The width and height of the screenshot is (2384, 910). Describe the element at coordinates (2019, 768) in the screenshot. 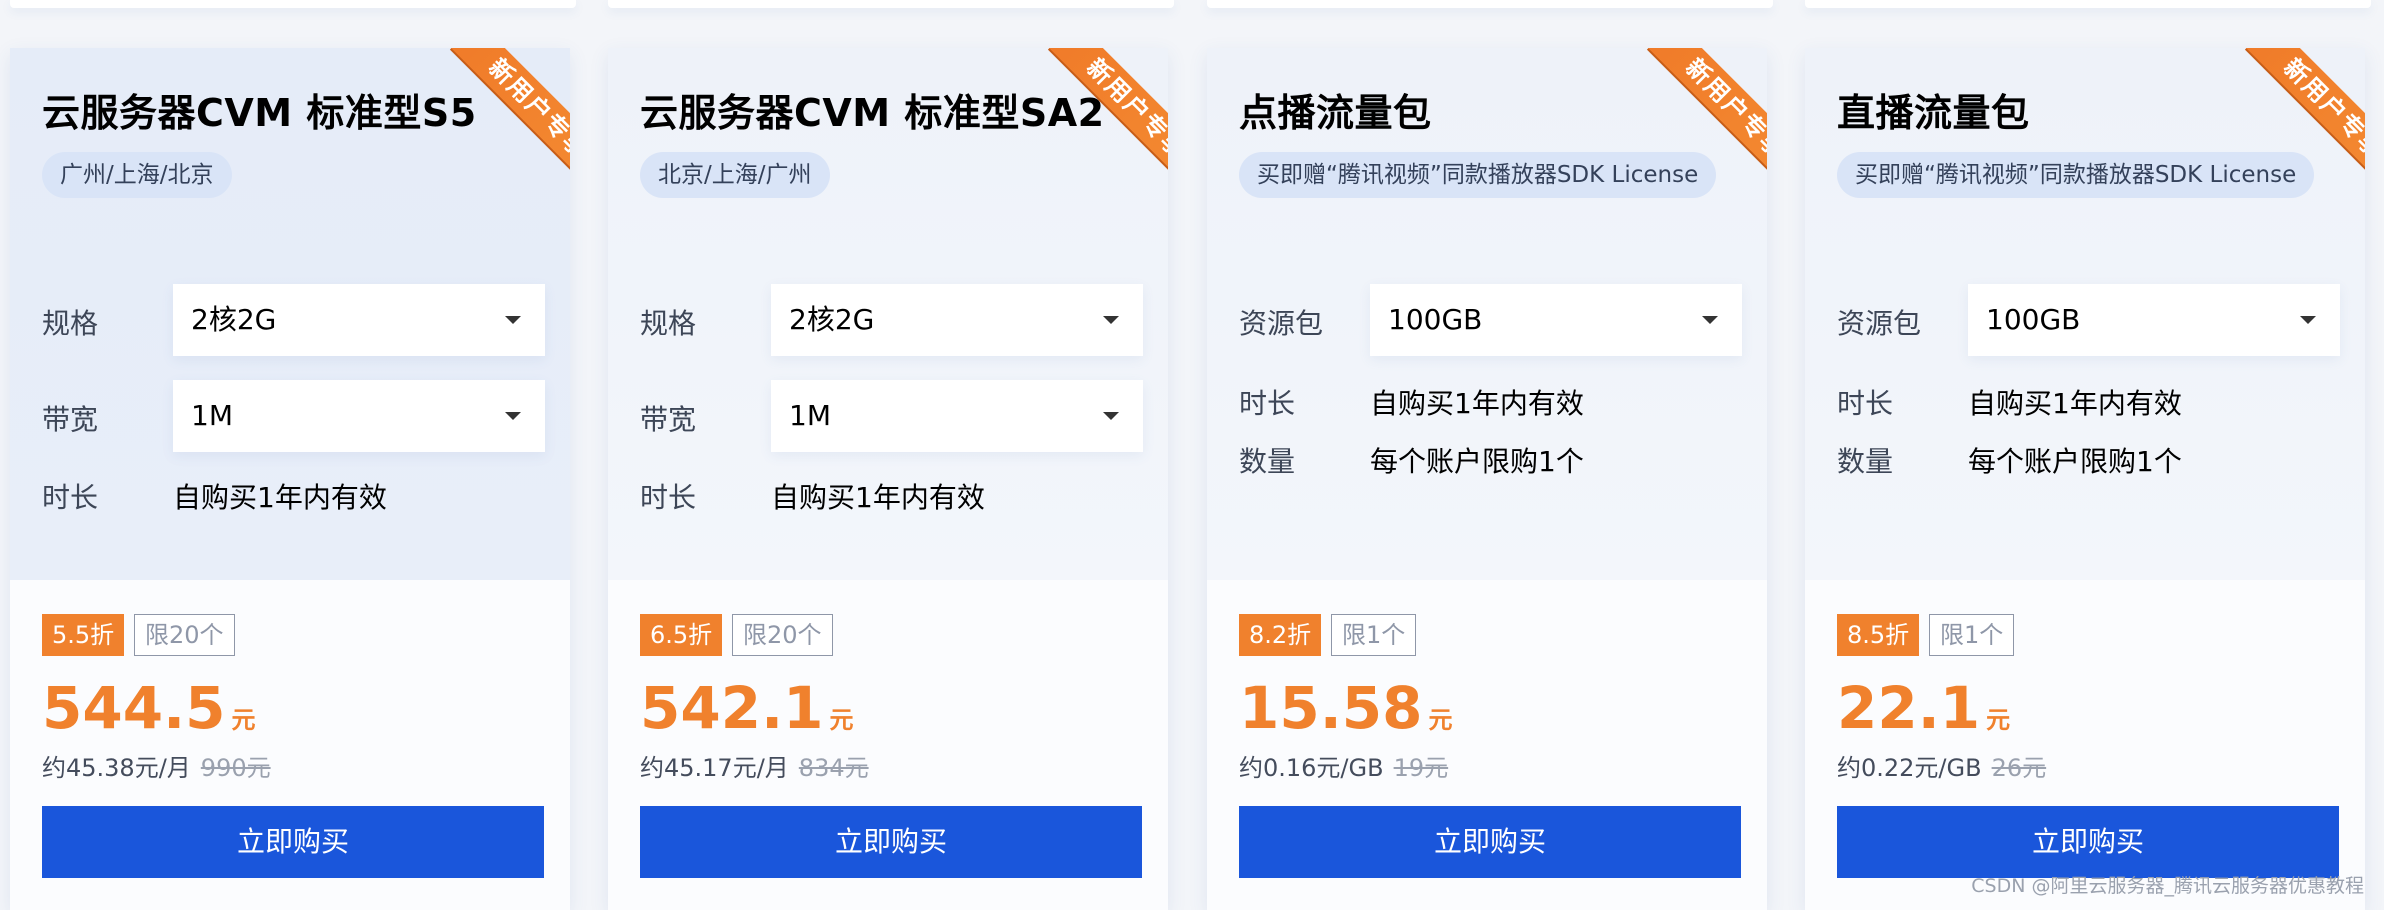

I see `original-price: 26元` at that location.